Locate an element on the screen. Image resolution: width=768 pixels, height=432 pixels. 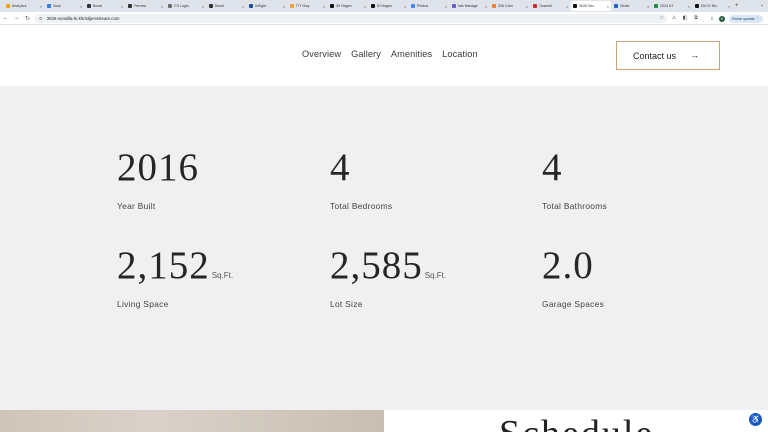
site-nav: Overview Gallery Amenities Location is located at coordinates (395, 54).